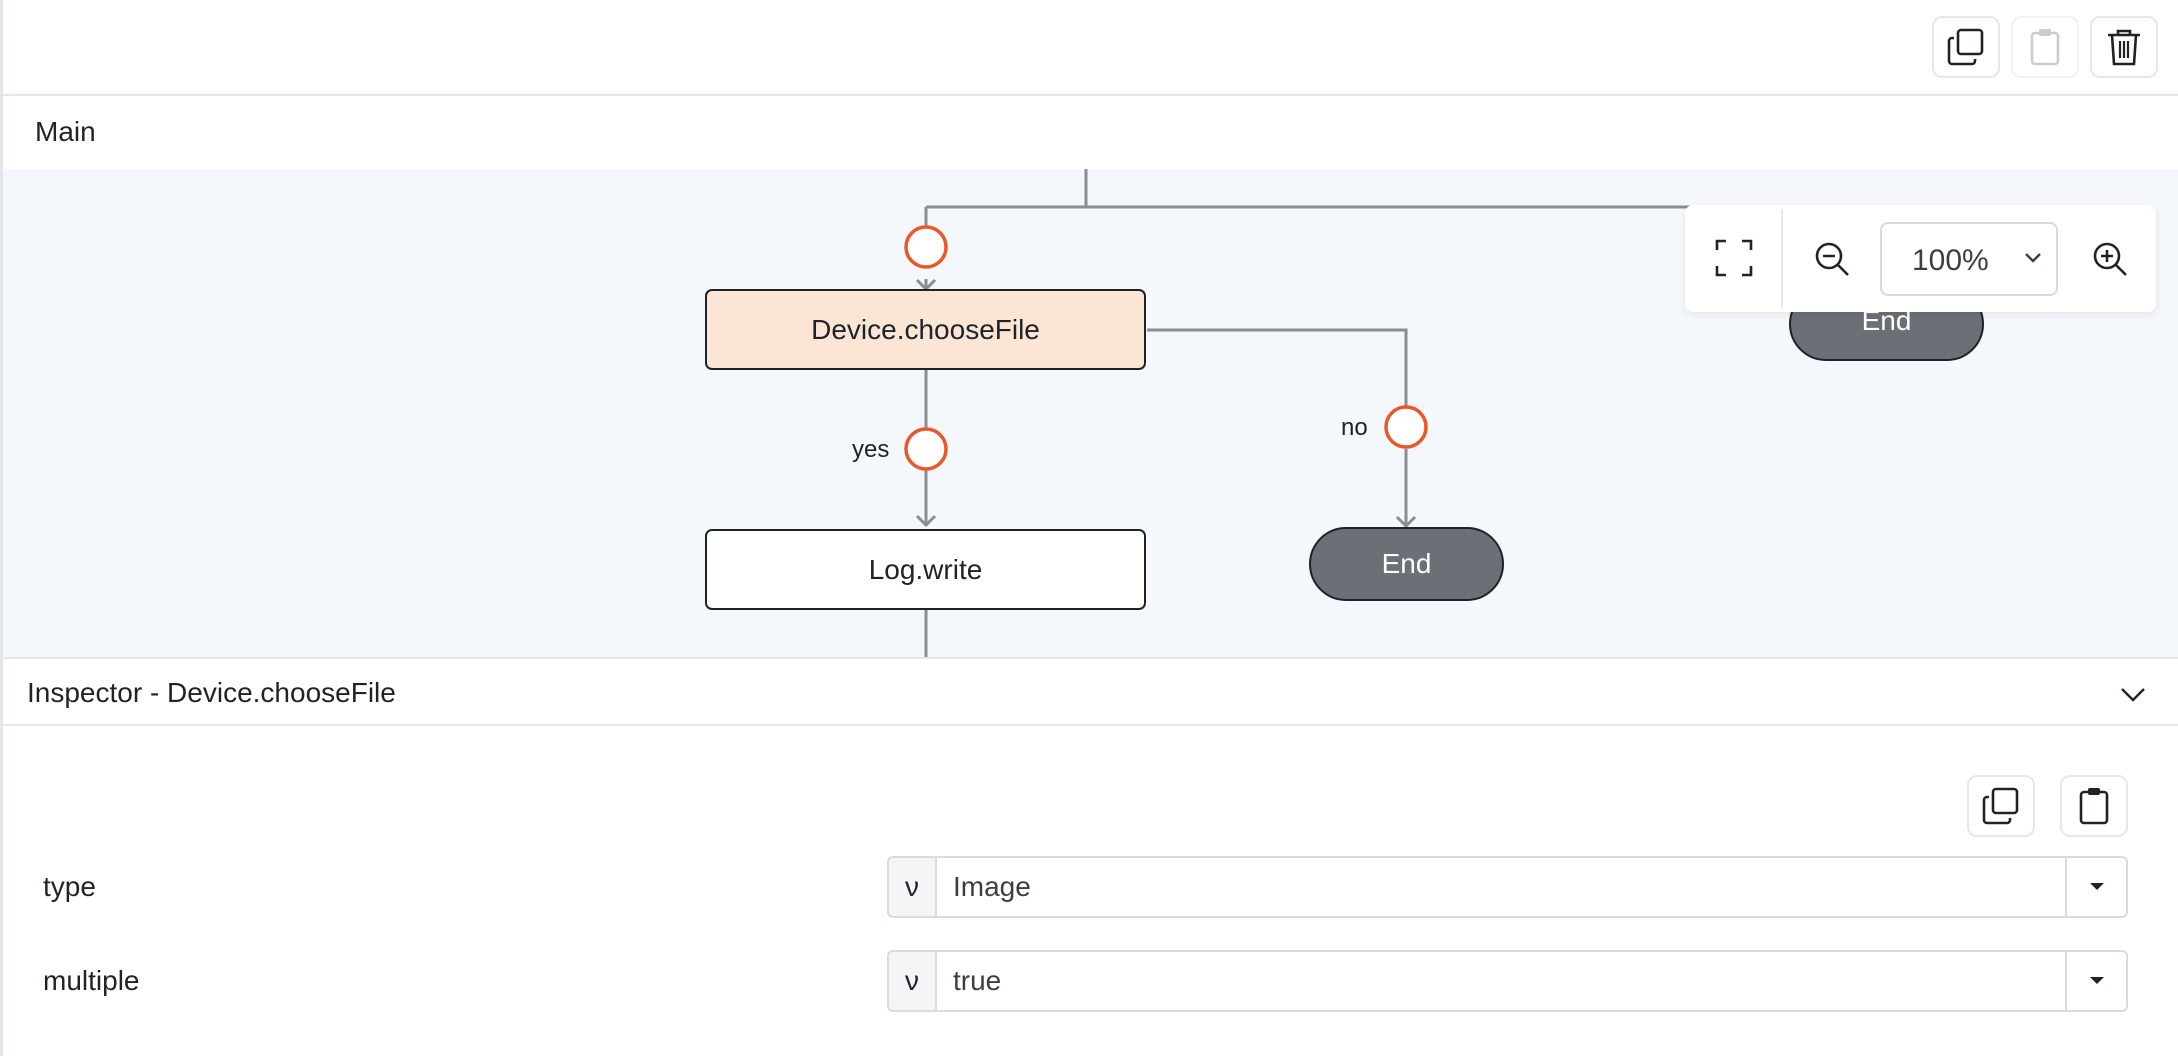 This screenshot has height=1056, width=2178. I want to click on edge-label-no: no, so click(1354, 427).